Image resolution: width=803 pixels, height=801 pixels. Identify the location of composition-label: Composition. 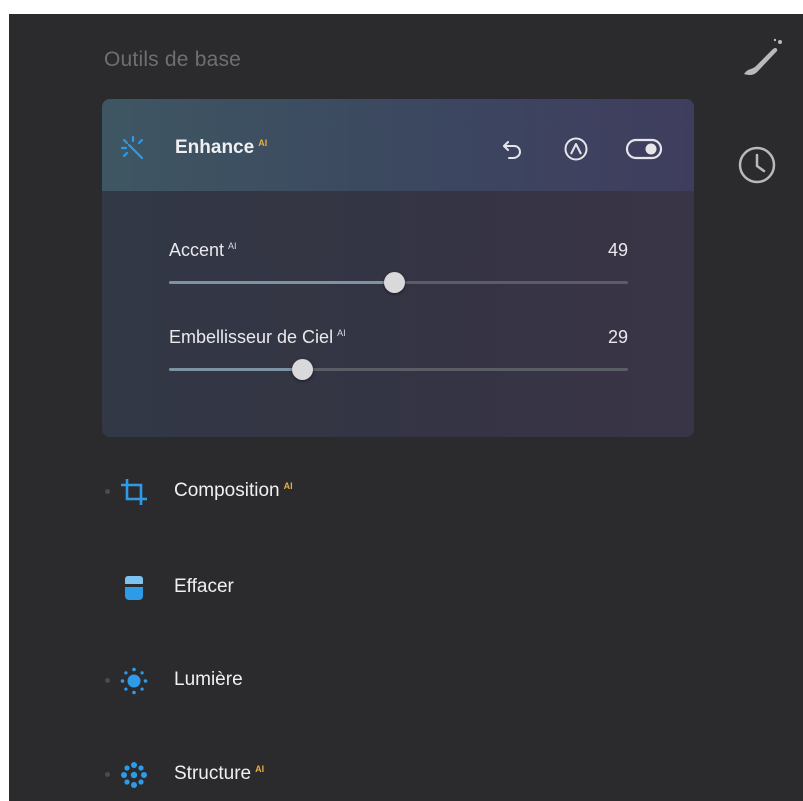
(227, 490).